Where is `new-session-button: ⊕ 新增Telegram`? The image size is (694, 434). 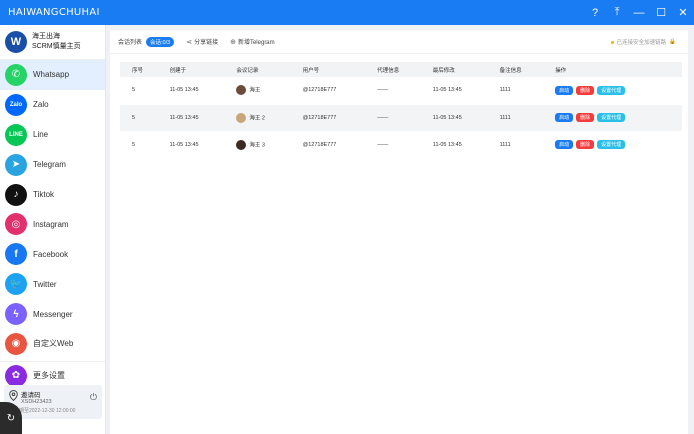
new-session-button: ⊕ 新增Telegram is located at coordinates (252, 42).